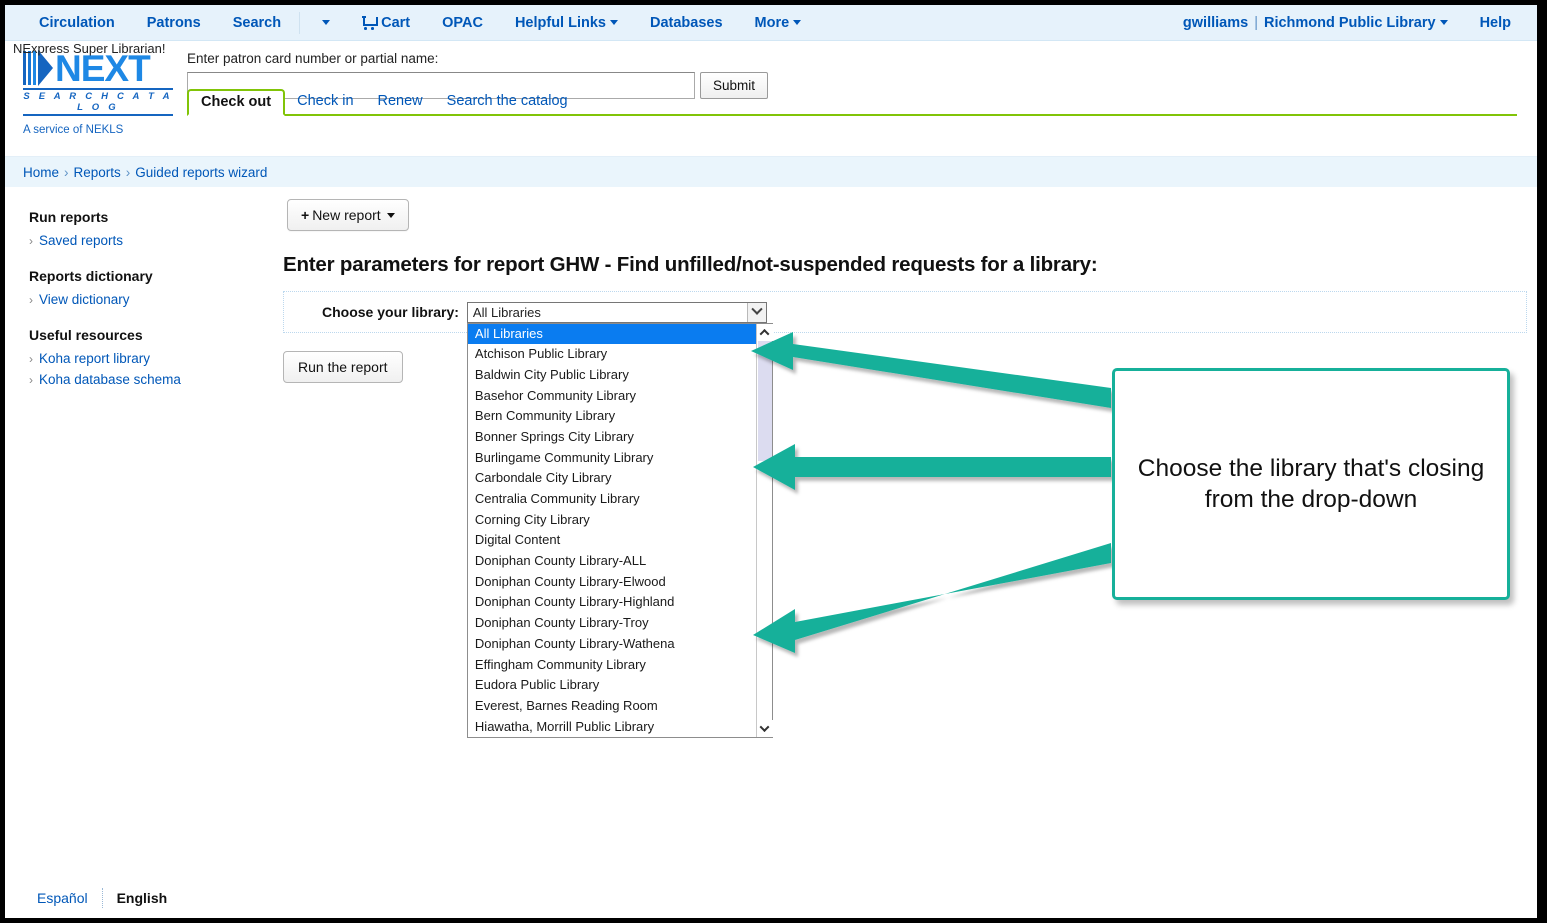 The width and height of the screenshot is (1547, 923). I want to click on language-bar: Español English, so click(771, 898).